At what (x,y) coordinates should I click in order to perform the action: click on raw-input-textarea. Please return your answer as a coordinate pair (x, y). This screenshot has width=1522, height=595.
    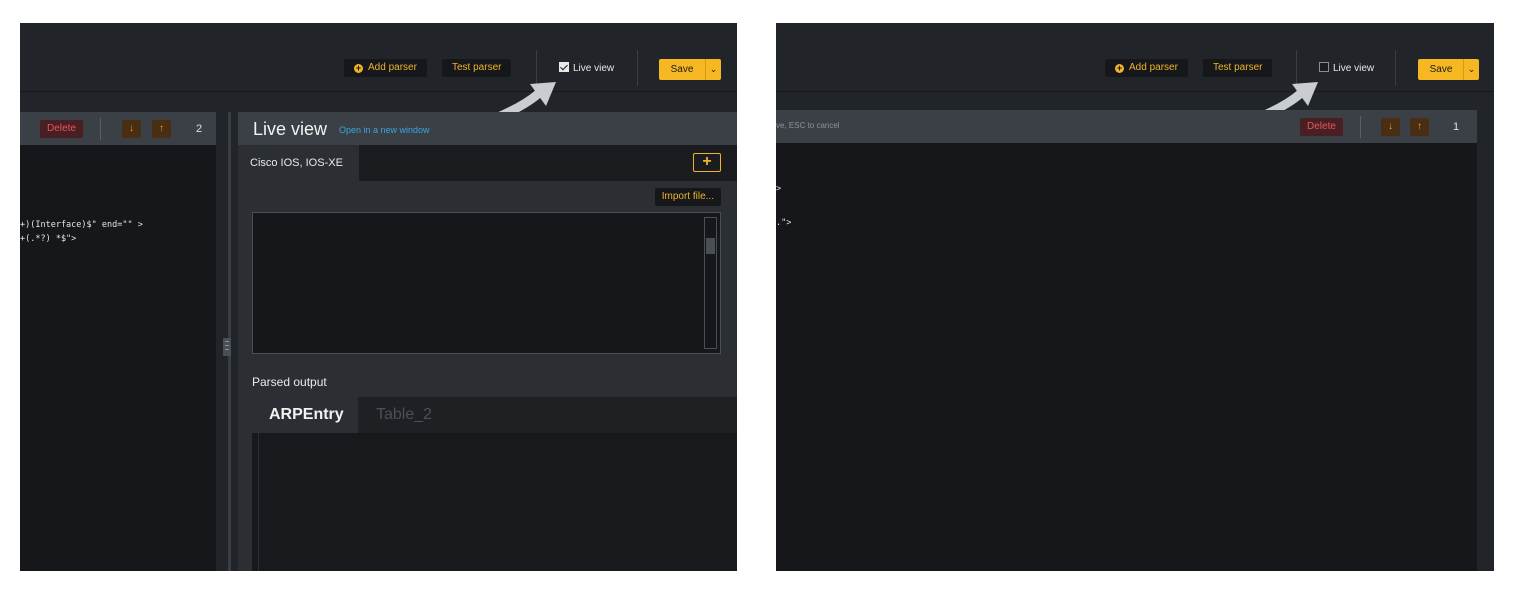
    Looking at the image, I should click on (486, 283).